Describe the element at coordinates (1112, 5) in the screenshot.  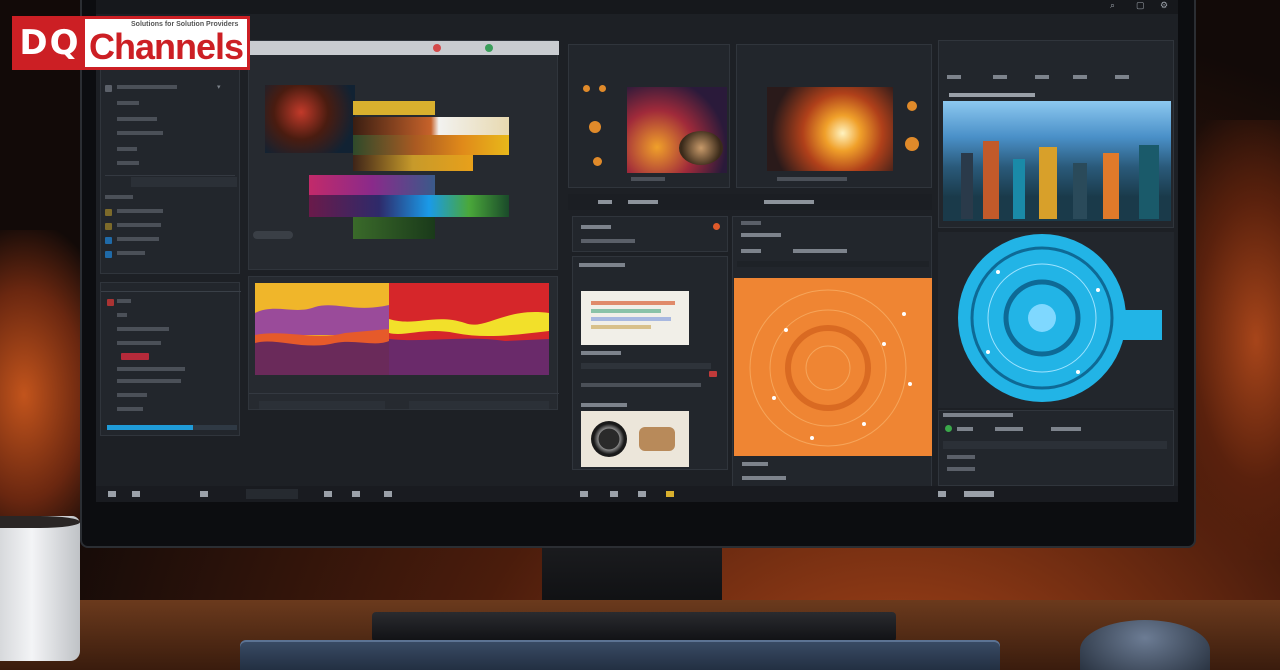
I see `search-icon: ⌕` at that location.